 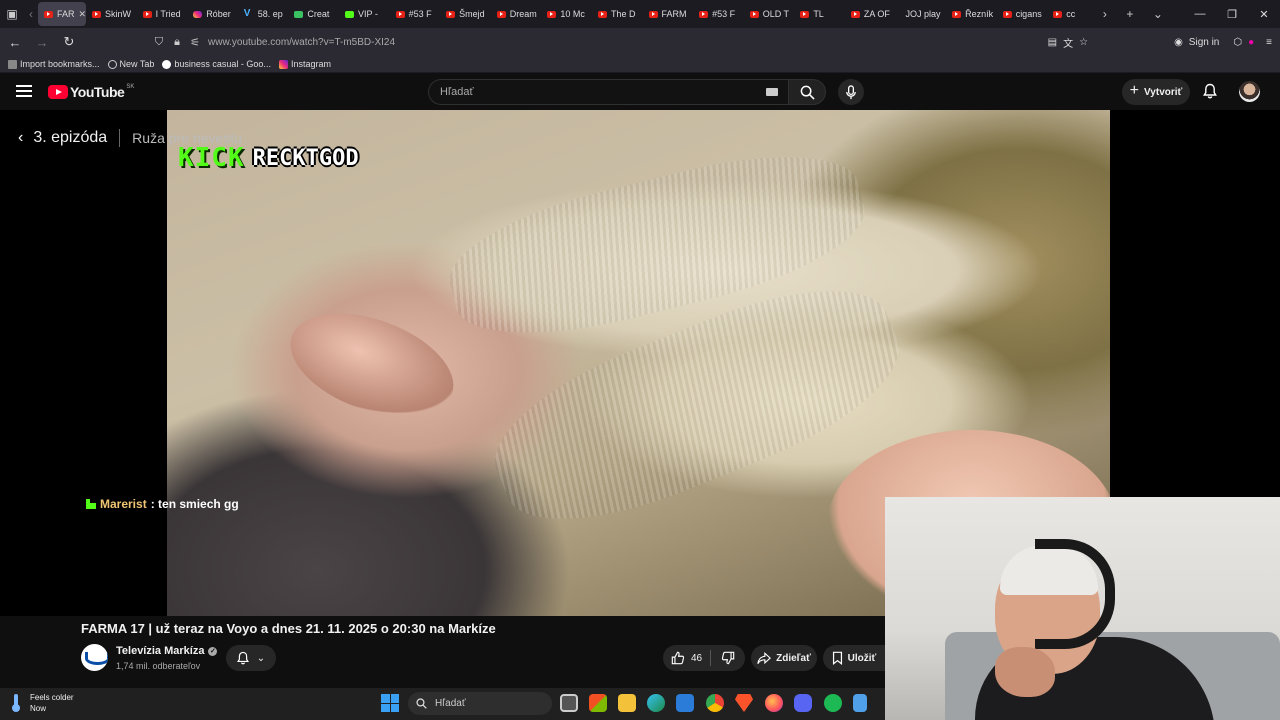 What do you see at coordinates (420, 14) in the screenshot?
I see `browser-tab-label: #53 F` at bounding box center [420, 14].